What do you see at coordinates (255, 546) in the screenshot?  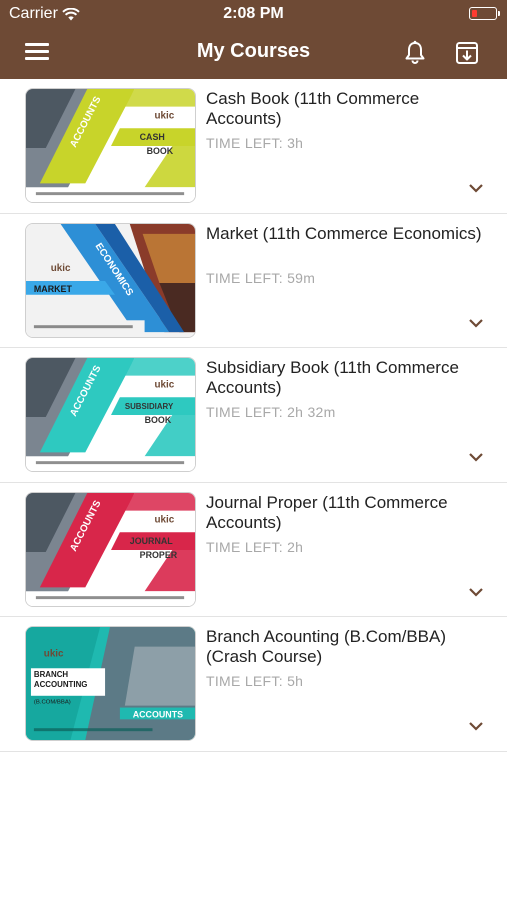 I see `course-time-left: TIME LEFT: 2h` at bounding box center [255, 546].